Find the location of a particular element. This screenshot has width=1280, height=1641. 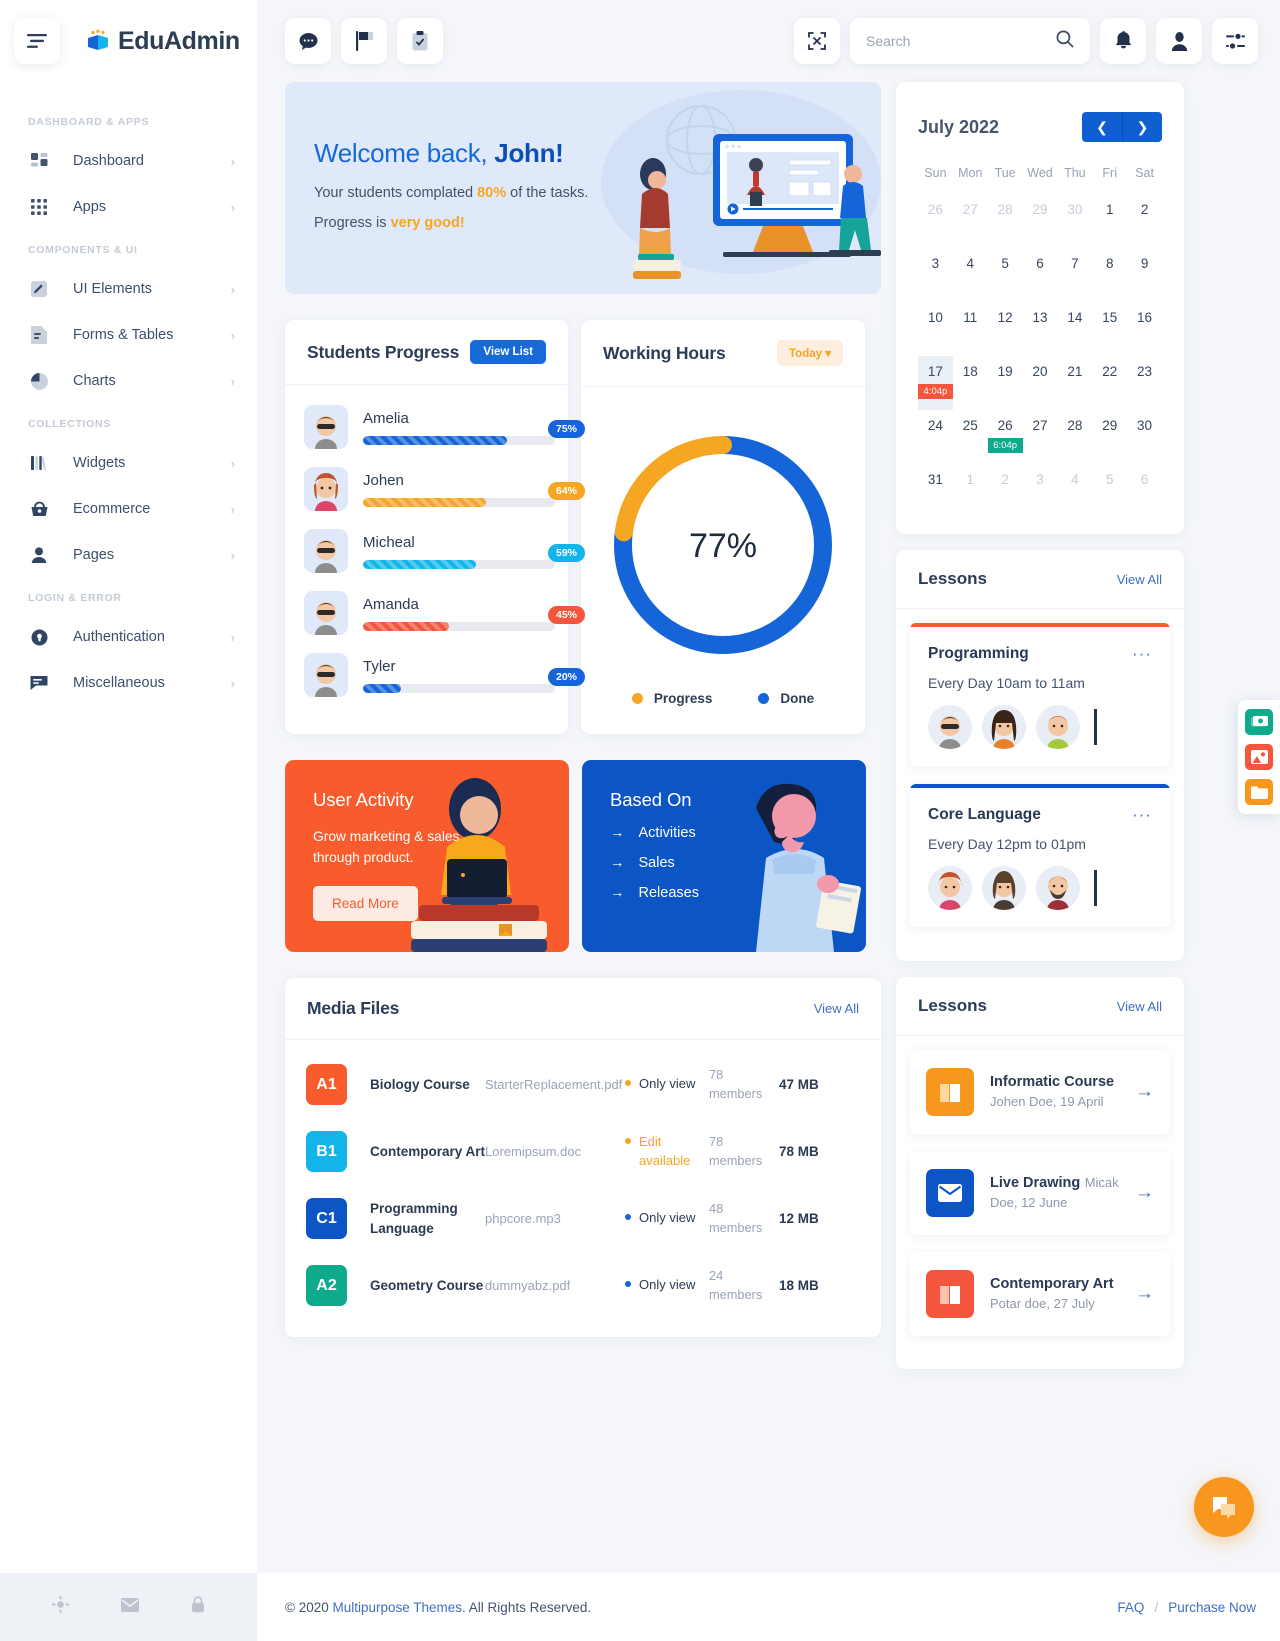

student-row: Amelia 75% is located at coordinates (435, 427).